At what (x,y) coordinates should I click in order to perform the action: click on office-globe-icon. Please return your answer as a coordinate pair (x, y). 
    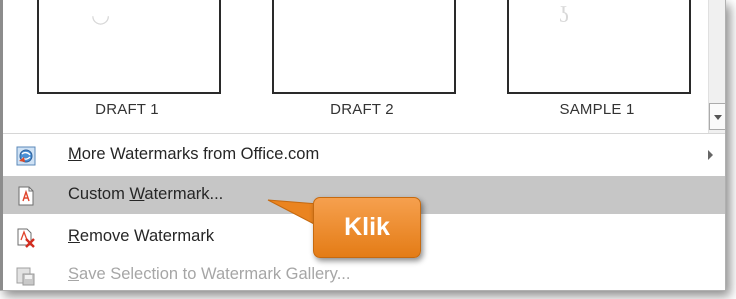
    Looking at the image, I should click on (26, 156).